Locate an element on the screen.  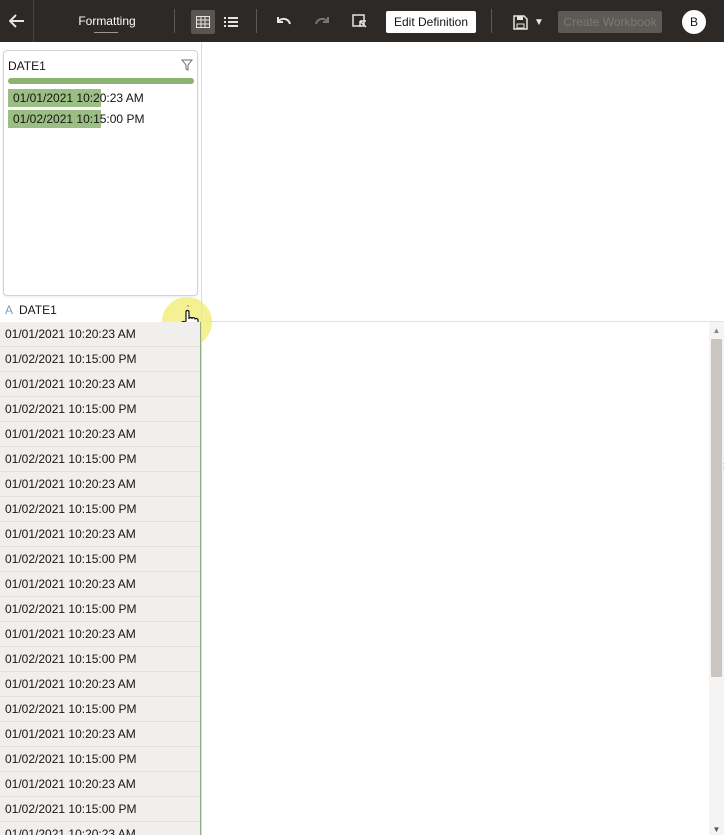
text-type-icon: A is located at coordinates (9, 310).